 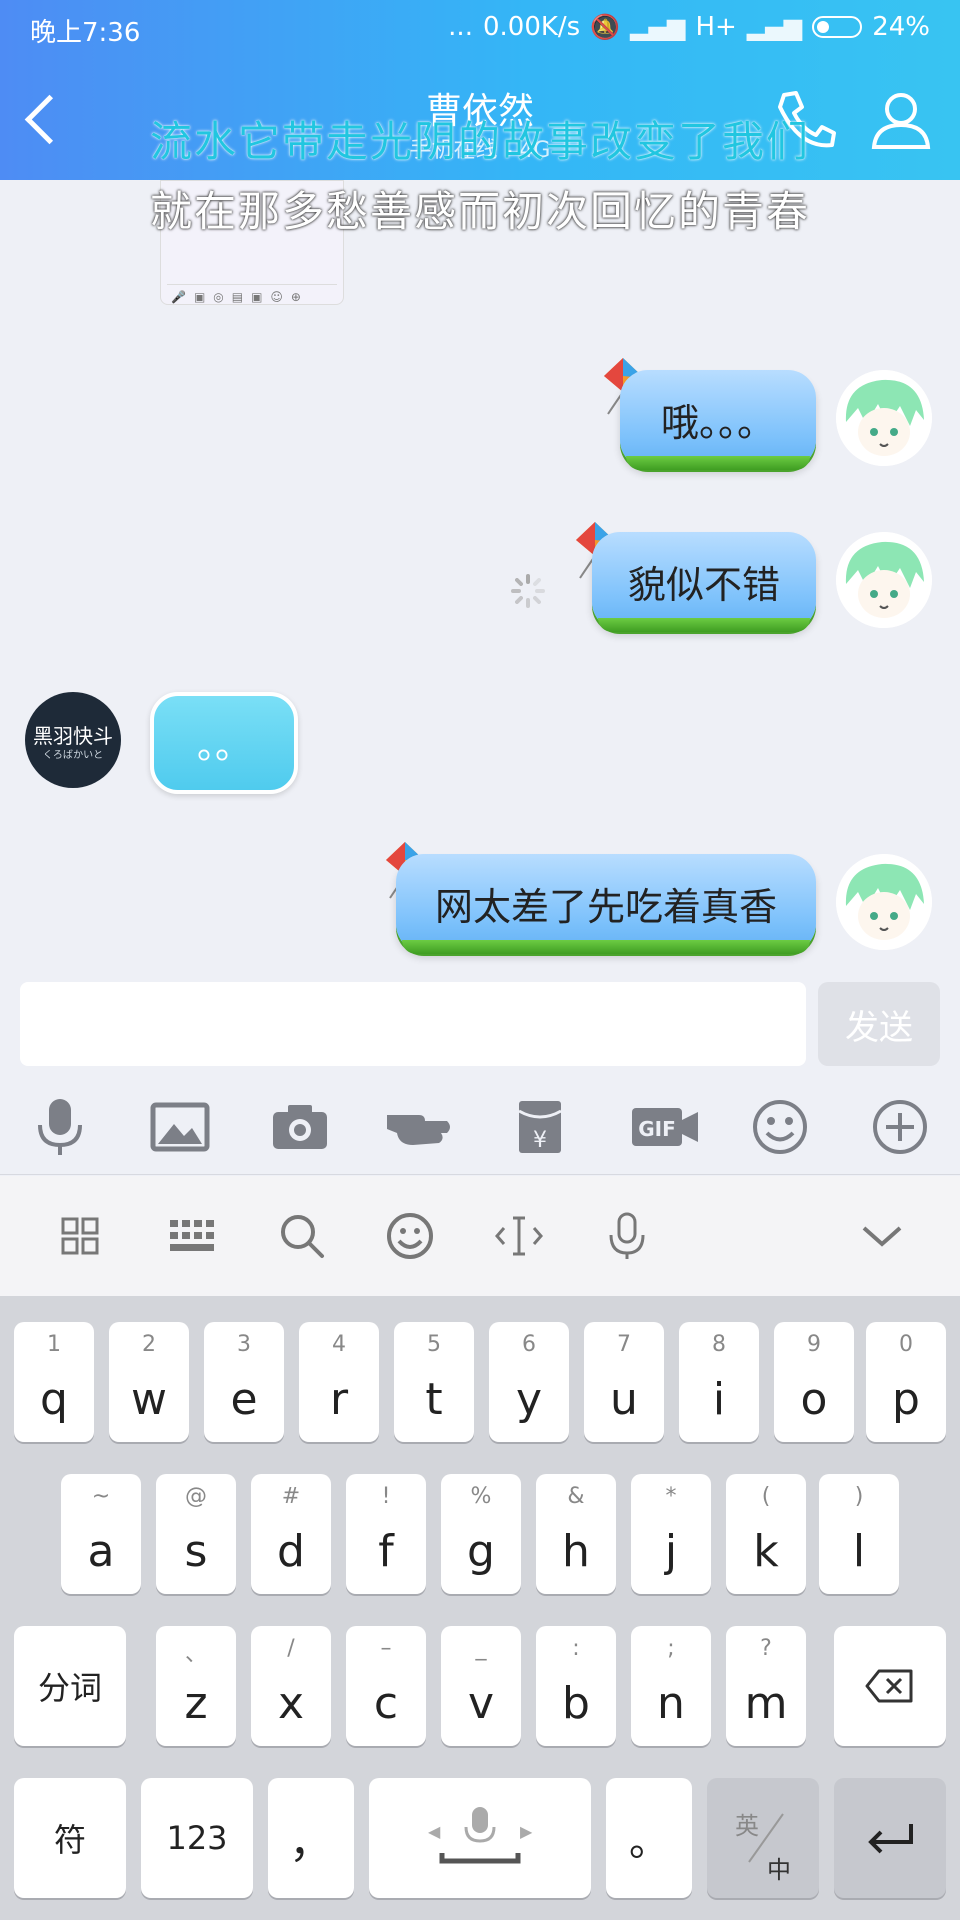 I want to click on key-j: * j, so click(x=671, y=1534).